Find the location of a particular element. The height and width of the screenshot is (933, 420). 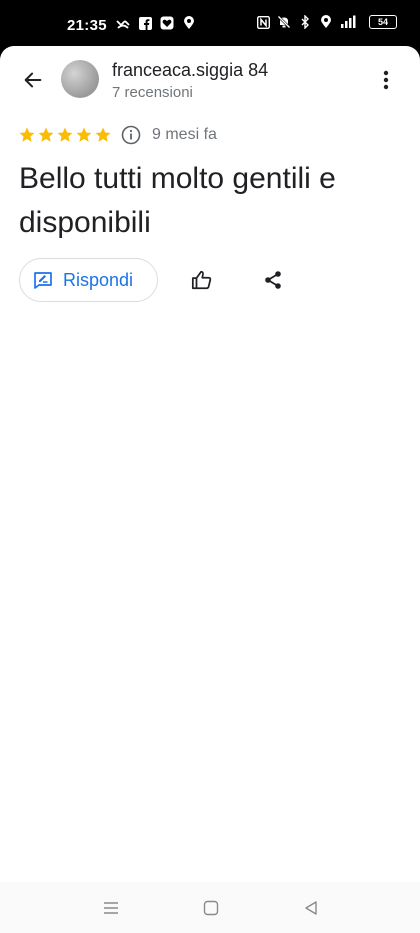

review-date: 9 mesi fa is located at coordinates (184, 134).